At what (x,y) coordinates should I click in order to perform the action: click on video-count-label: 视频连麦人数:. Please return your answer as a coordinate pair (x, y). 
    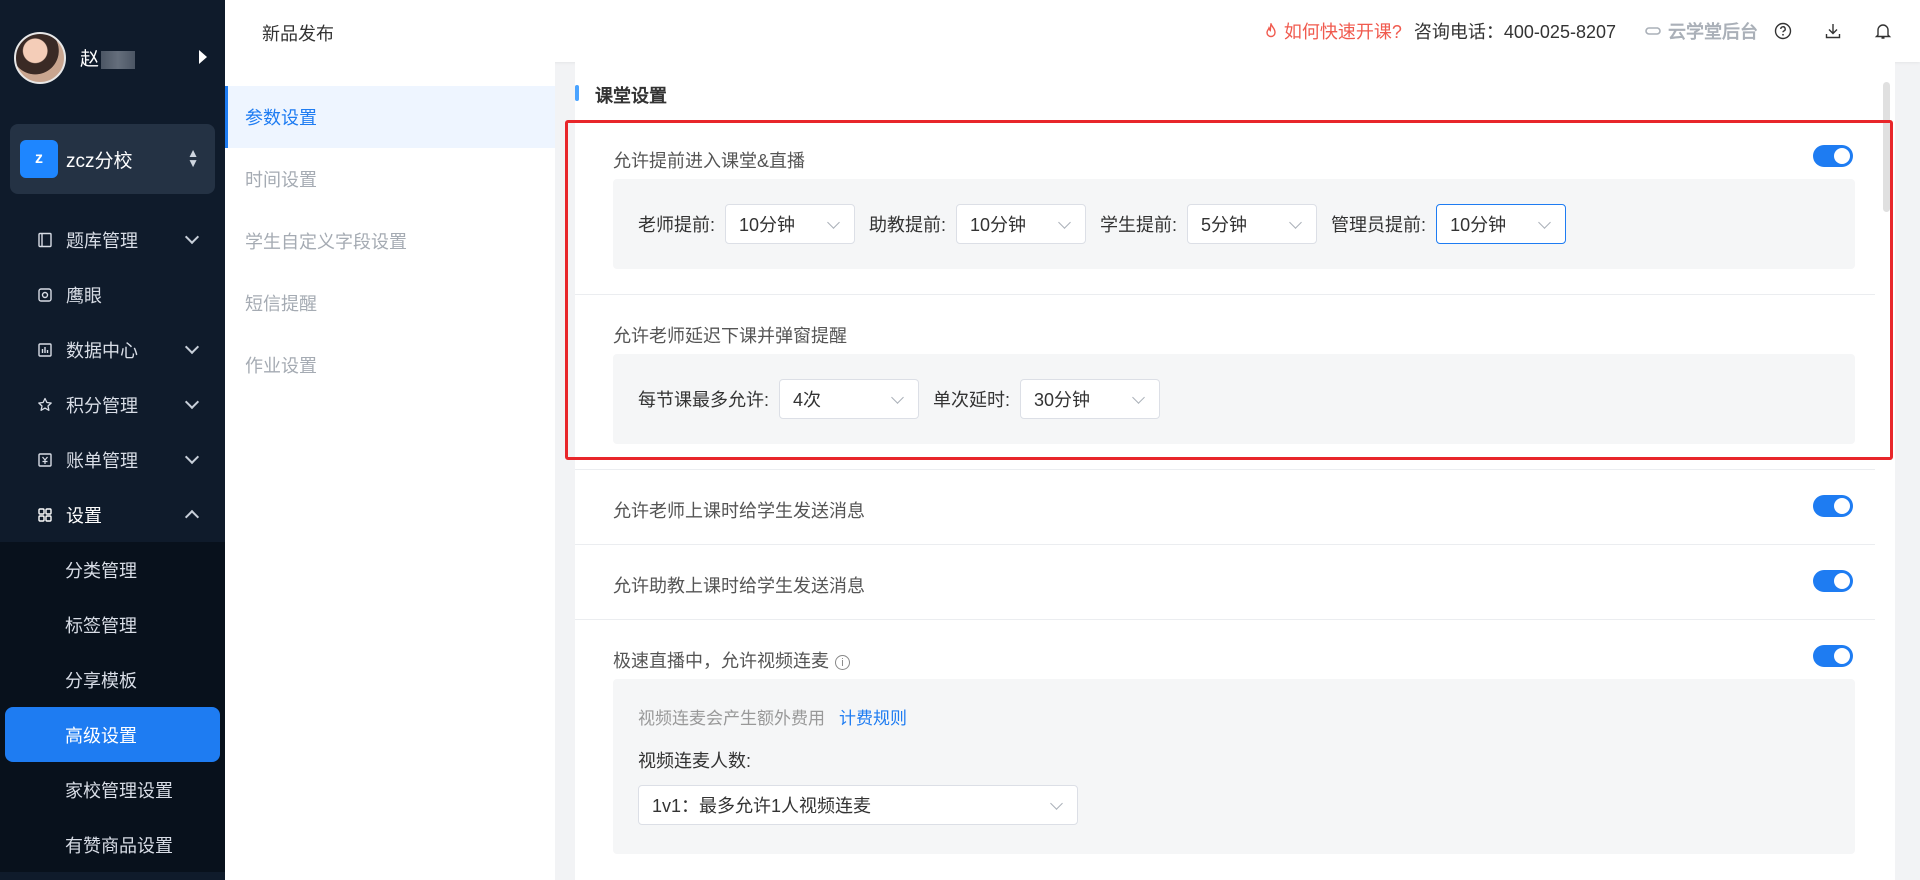
    Looking at the image, I should click on (695, 761).